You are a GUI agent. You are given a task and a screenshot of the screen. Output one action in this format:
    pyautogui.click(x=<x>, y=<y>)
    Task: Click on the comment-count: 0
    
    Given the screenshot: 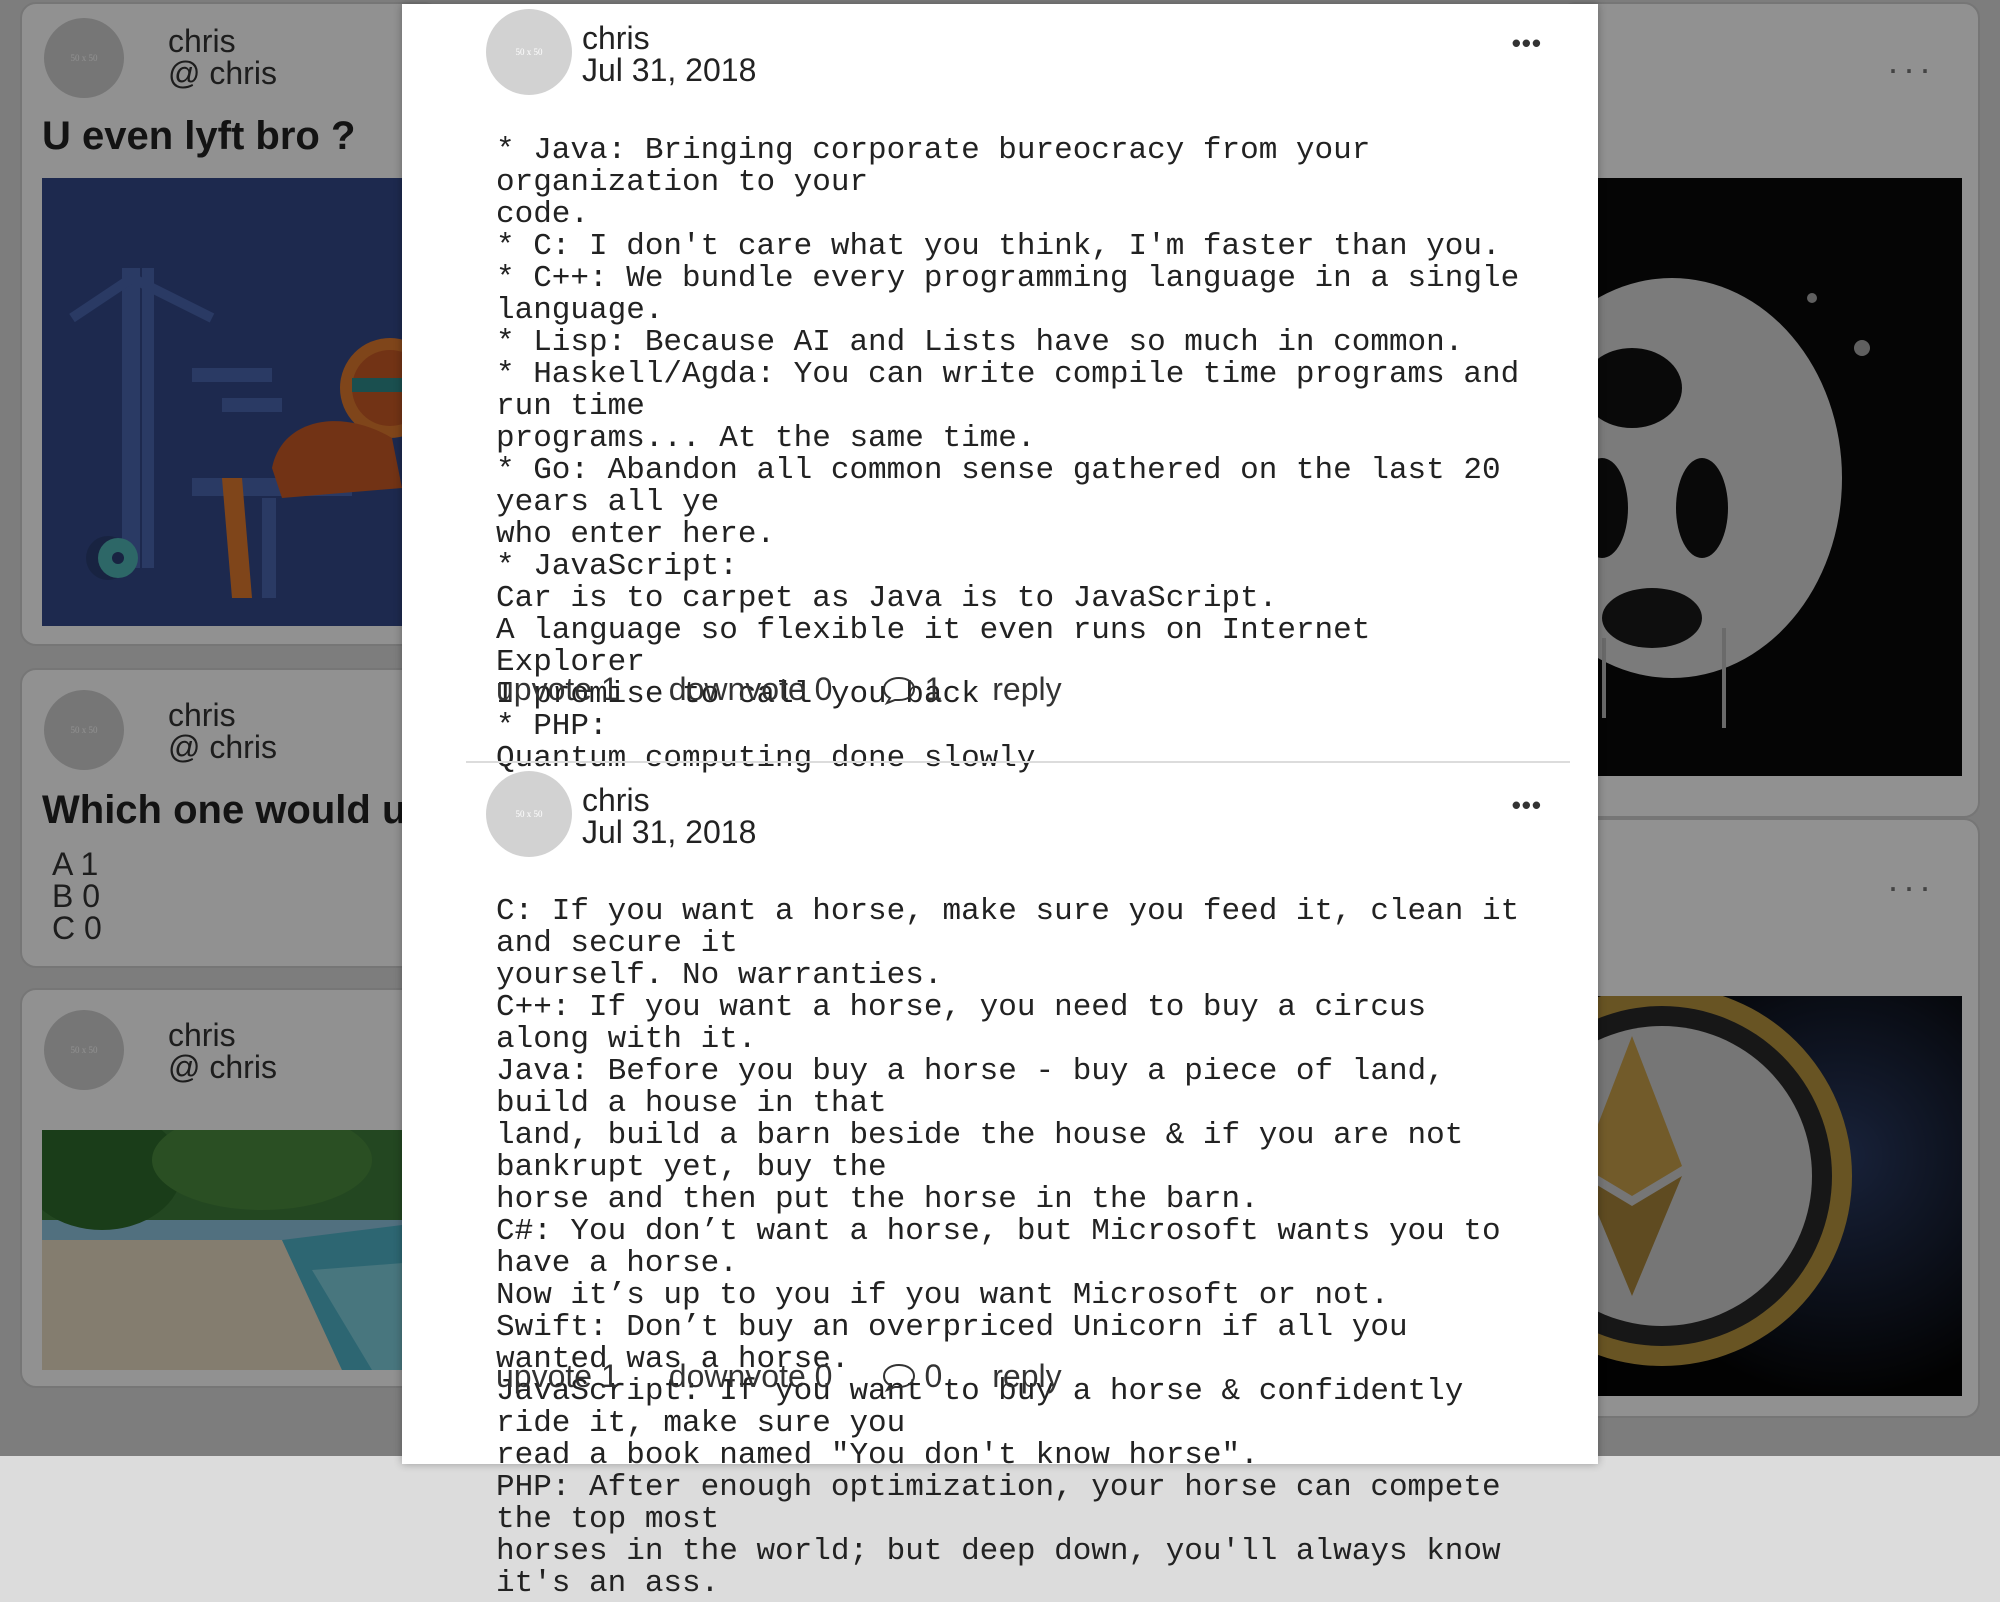 What is the action you would take?
    pyautogui.click(x=933, y=1376)
    